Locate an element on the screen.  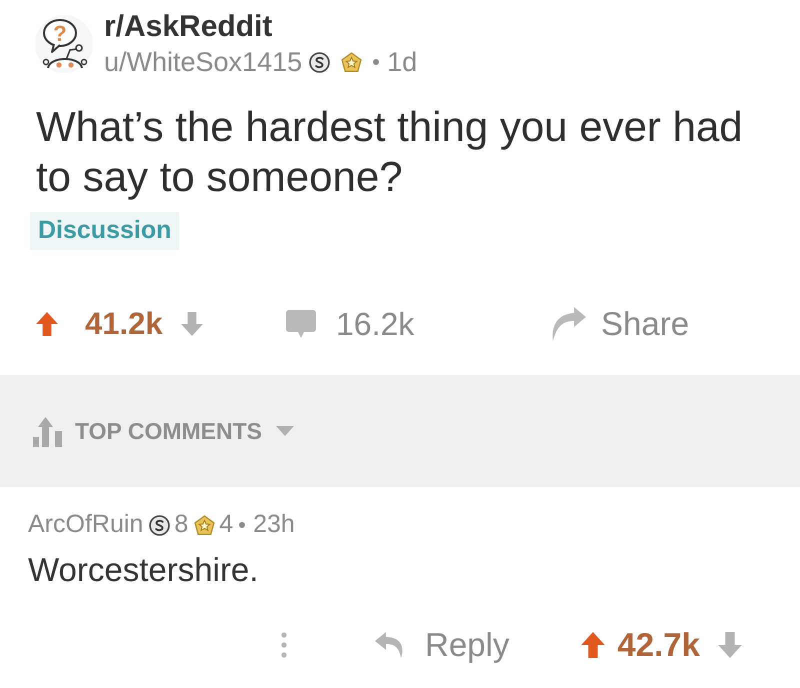
caret-down-icon is located at coordinates (285, 431).